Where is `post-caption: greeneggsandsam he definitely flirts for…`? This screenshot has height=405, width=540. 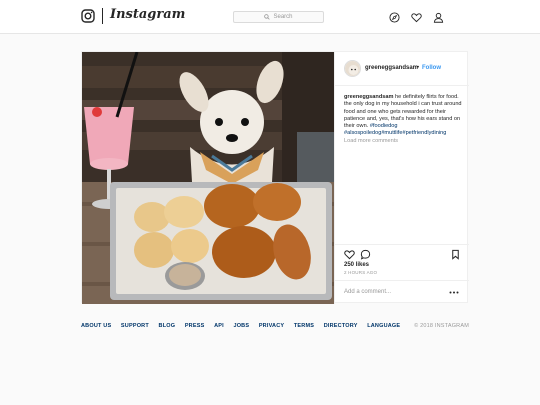
post-caption: greeneggsandsam he definitely flirts for… is located at coordinates (405, 116).